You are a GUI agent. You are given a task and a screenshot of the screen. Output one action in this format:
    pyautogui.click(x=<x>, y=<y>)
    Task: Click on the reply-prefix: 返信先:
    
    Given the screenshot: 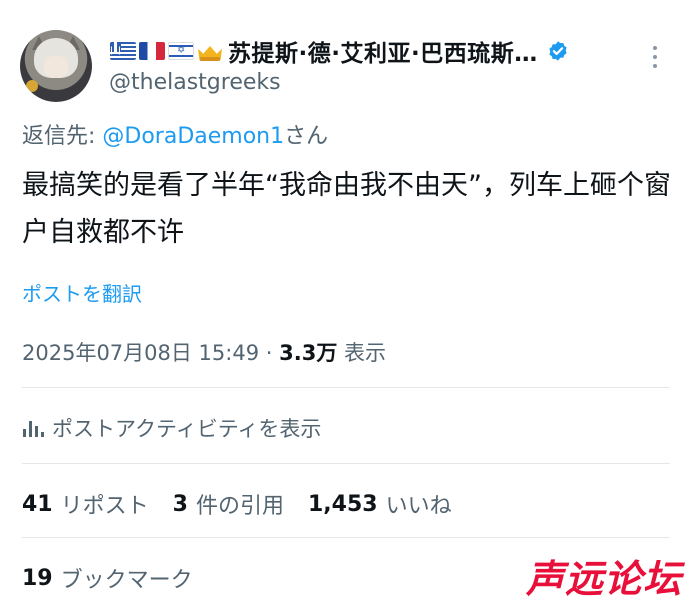 What is the action you would take?
    pyautogui.click(x=62, y=136)
    